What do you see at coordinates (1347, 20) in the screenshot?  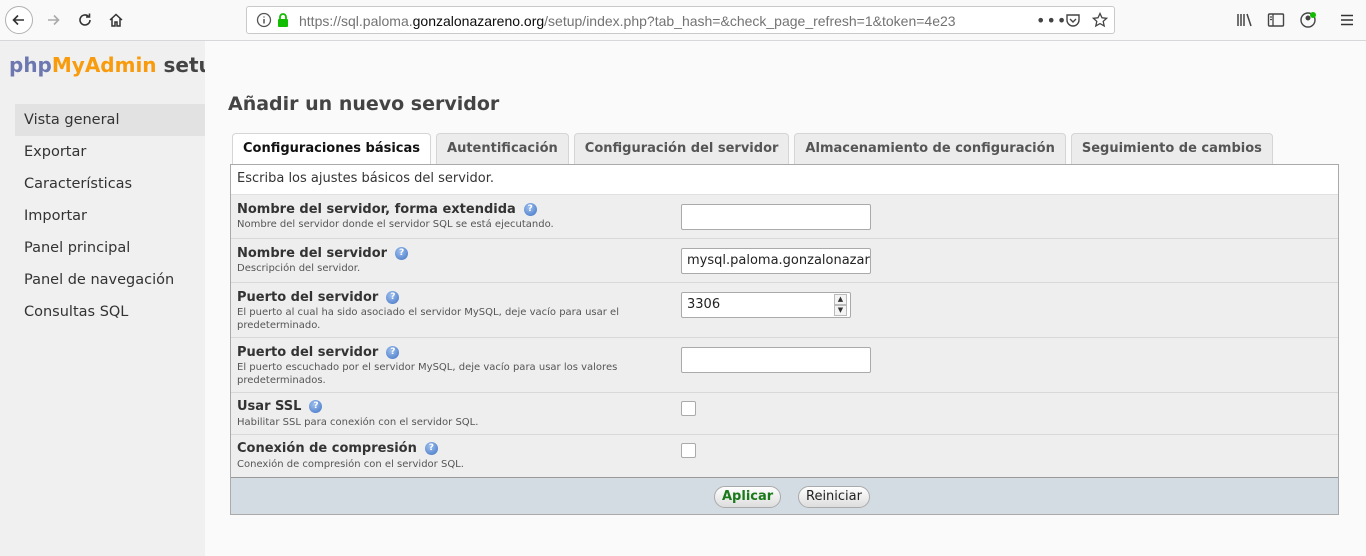 I see `hamburger-menu-icon` at bounding box center [1347, 20].